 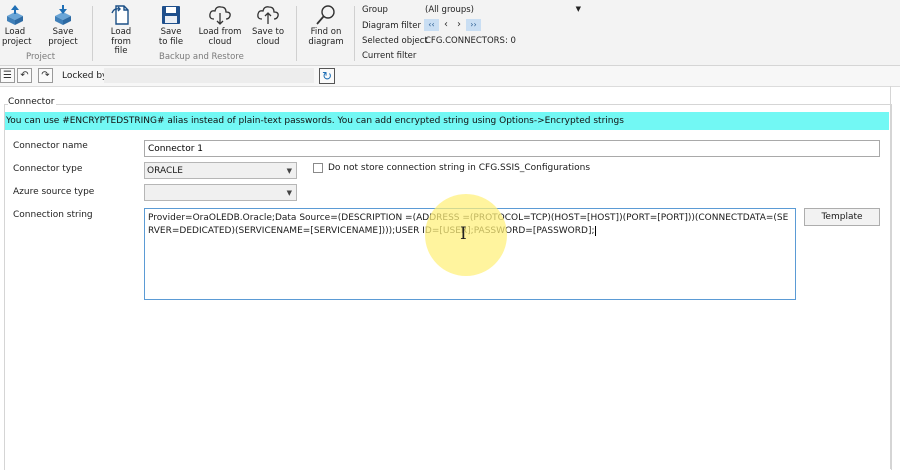 I want to click on nav-prev-button: ‹, so click(x=446, y=25).